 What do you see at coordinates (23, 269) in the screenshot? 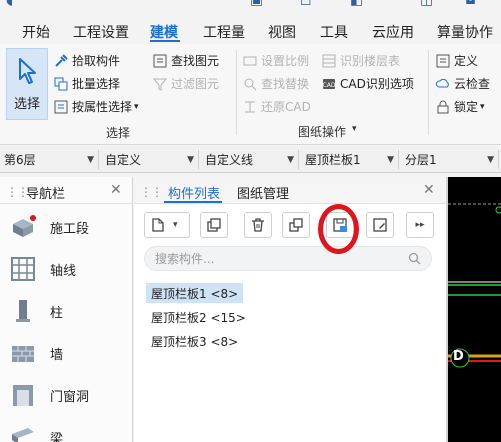
I see `grid-axis-icon` at bounding box center [23, 269].